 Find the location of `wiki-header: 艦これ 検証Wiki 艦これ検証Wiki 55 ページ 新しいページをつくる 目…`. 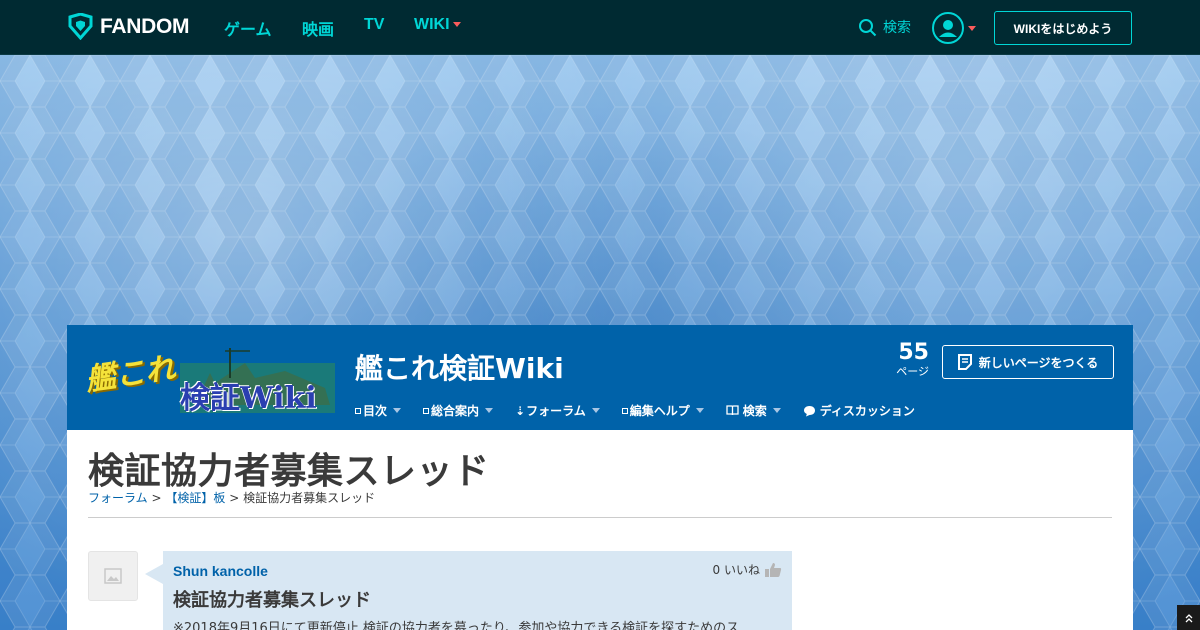

wiki-header: 艦これ 検証Wiki 艦これ検証Wiki 55 ページ 新しいページをつくる 目… is located at coordinates (600, 377).